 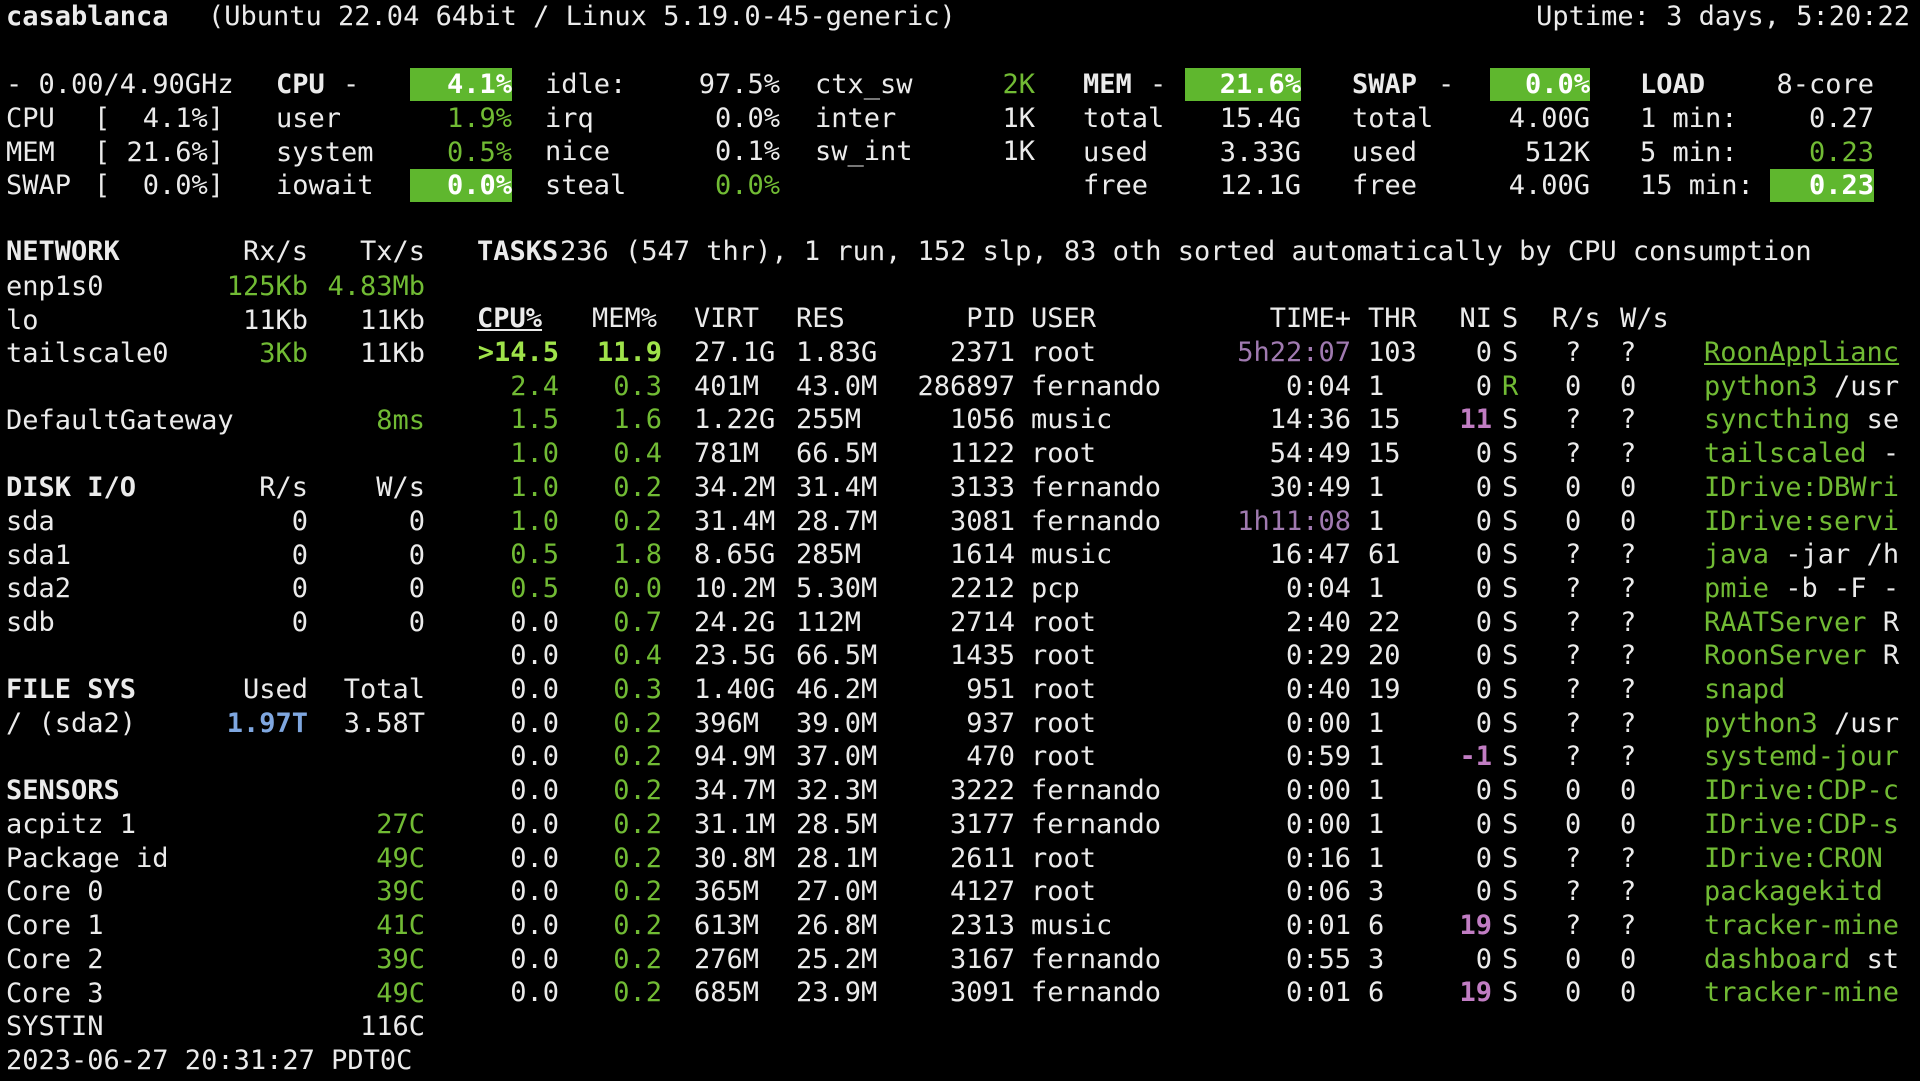 What do you see at coordinates (1628, 352) in the screenshot?
I see `proc-write: ?` at bounding box center [1628, 352].